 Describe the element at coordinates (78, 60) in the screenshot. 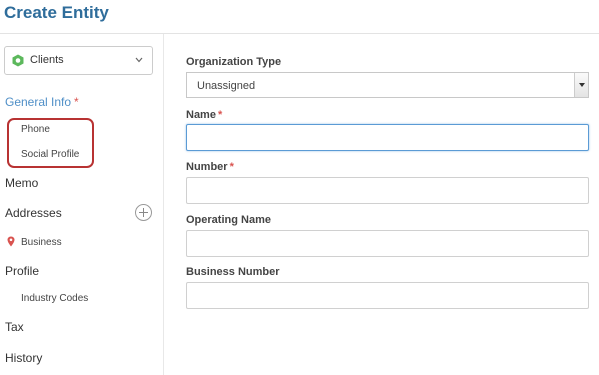

I see `entity-type-select: Clients` at that location.